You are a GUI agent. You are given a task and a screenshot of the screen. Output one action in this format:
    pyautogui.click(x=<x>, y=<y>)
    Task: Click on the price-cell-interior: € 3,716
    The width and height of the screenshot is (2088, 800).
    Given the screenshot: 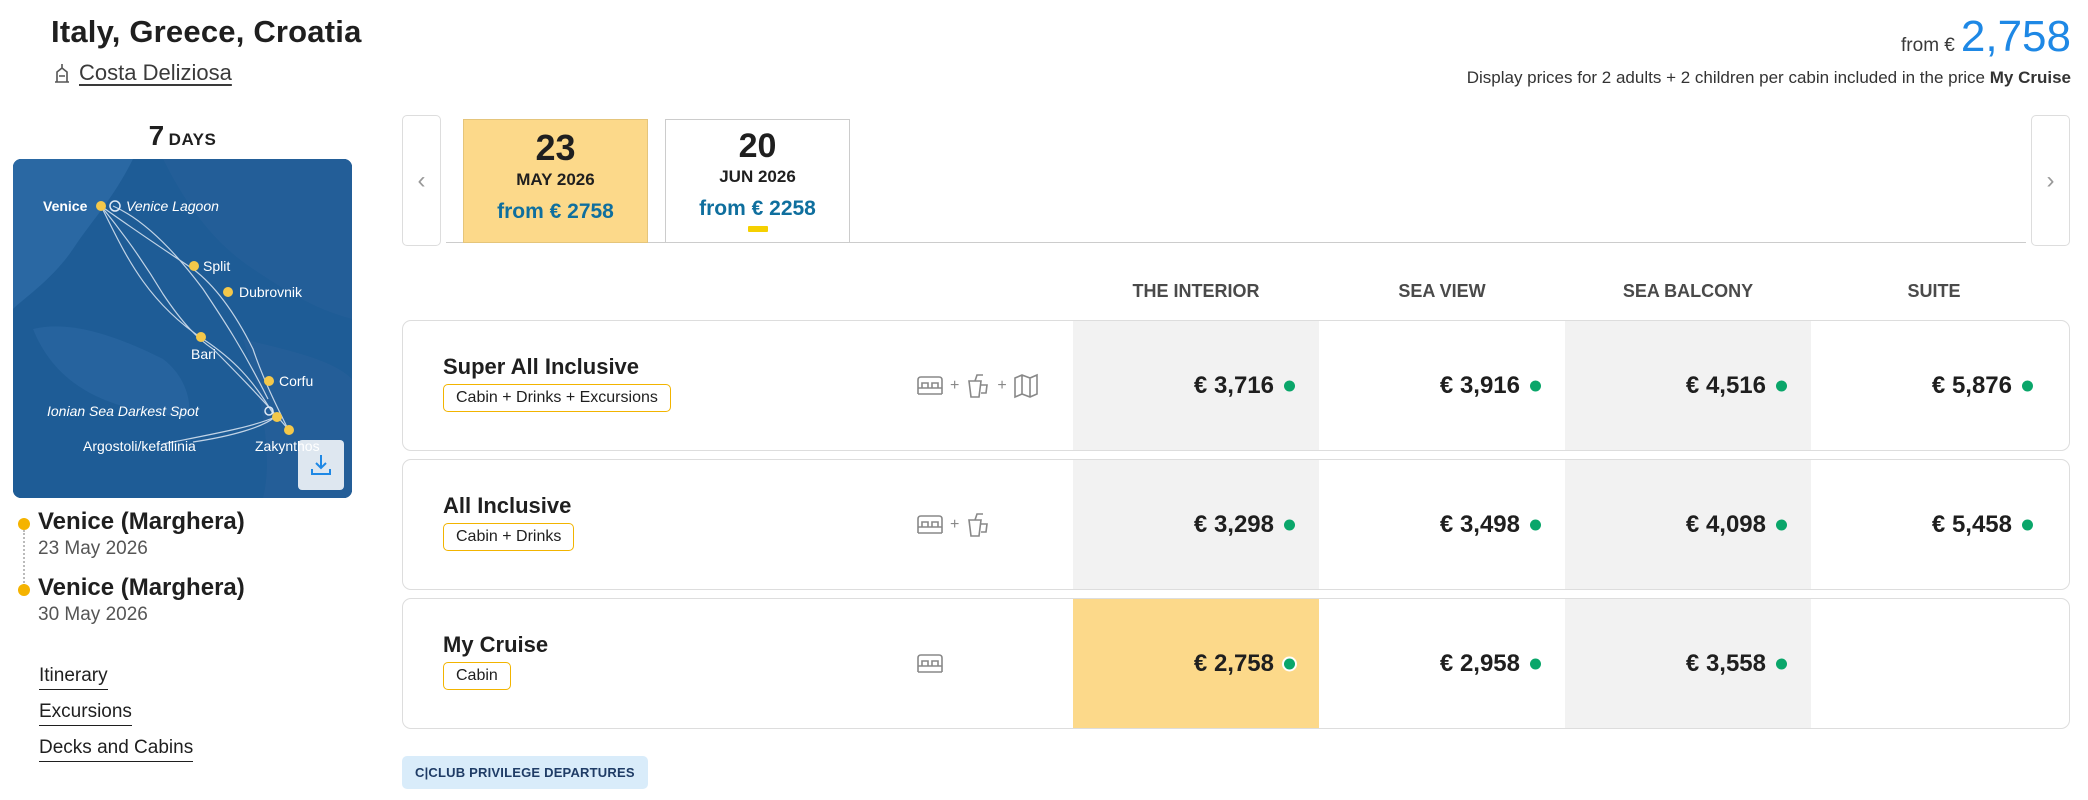 What is the action you would take?
    pyautogui.click(x=1196, y=385)
    